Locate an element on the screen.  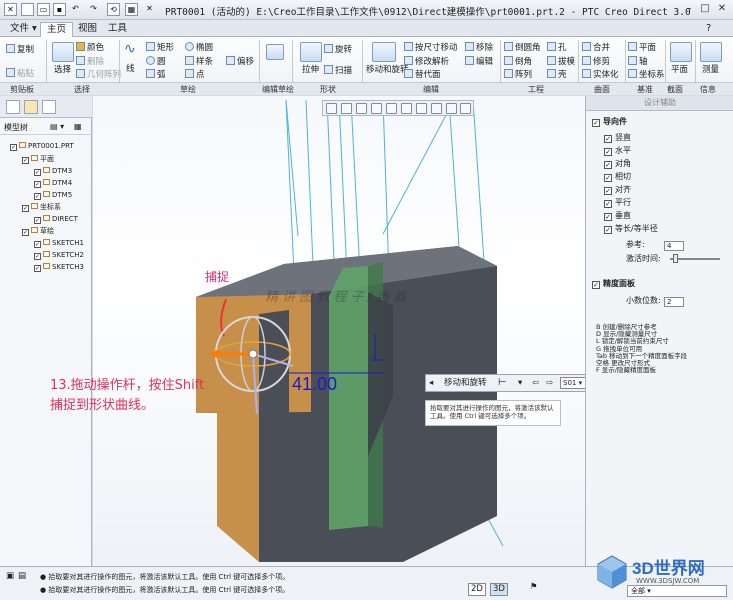
repaint-icon is located at coordinates (376, 108).